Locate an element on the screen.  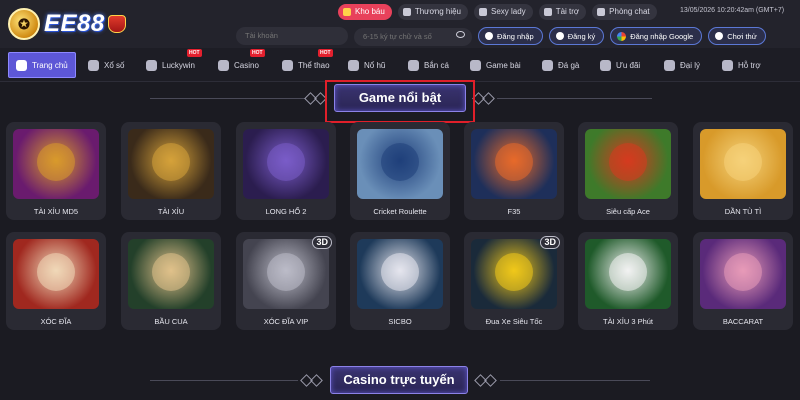
gift-icon is located at coordinates (347, 12).